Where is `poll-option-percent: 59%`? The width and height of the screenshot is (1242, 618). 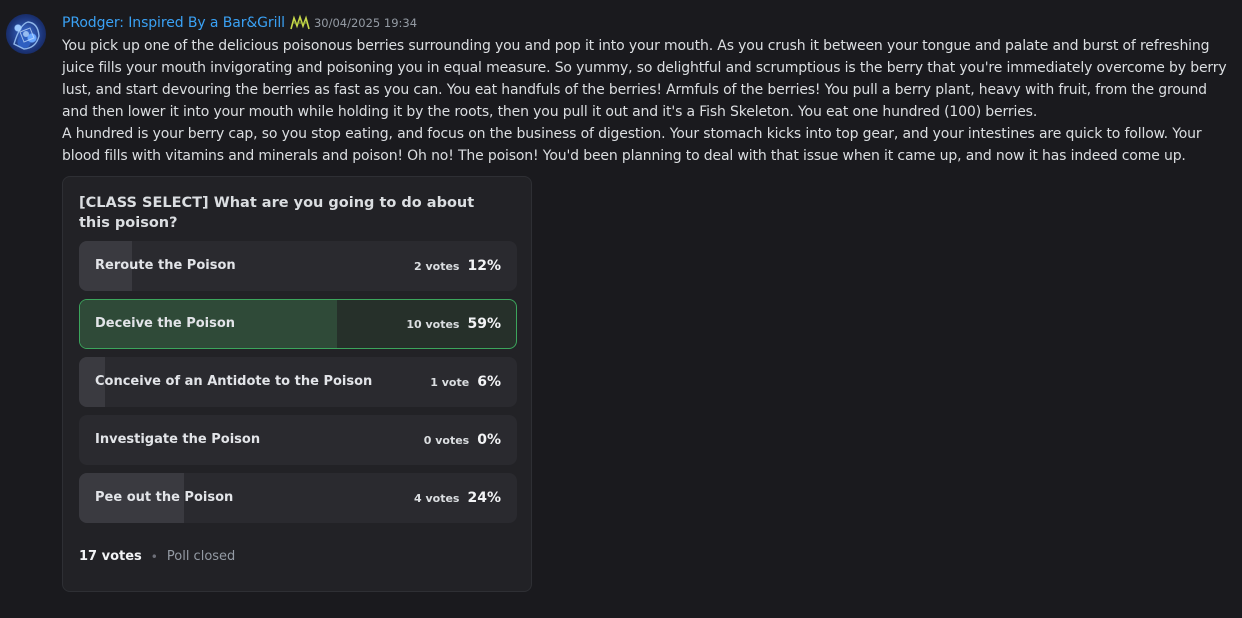 poll-option-percent: 59% is located at coordinates (484, 324).